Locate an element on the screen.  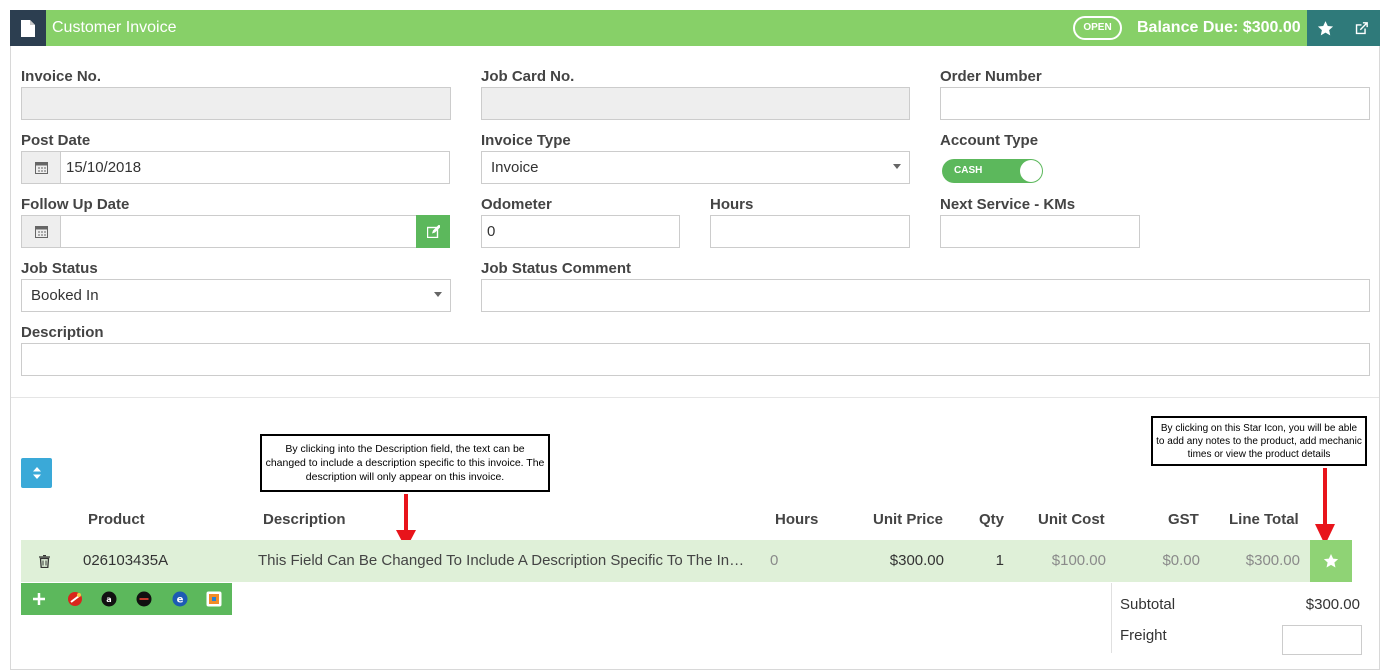
svg-text: a is located at coordinates (108, 599).